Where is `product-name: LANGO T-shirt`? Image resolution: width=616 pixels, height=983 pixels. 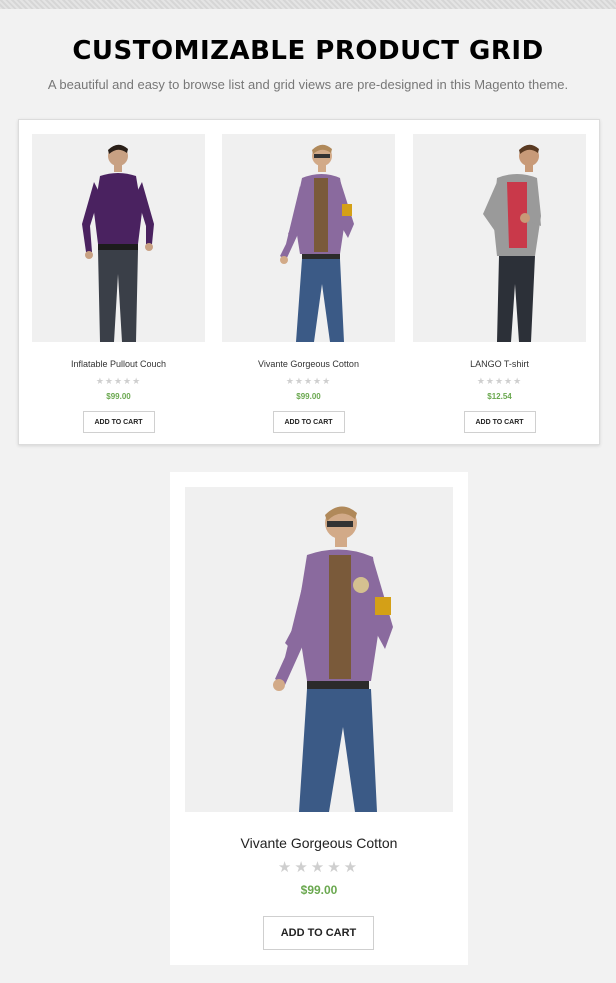
product-name: LANGO T-shirt is located at coordinates (499, 365).